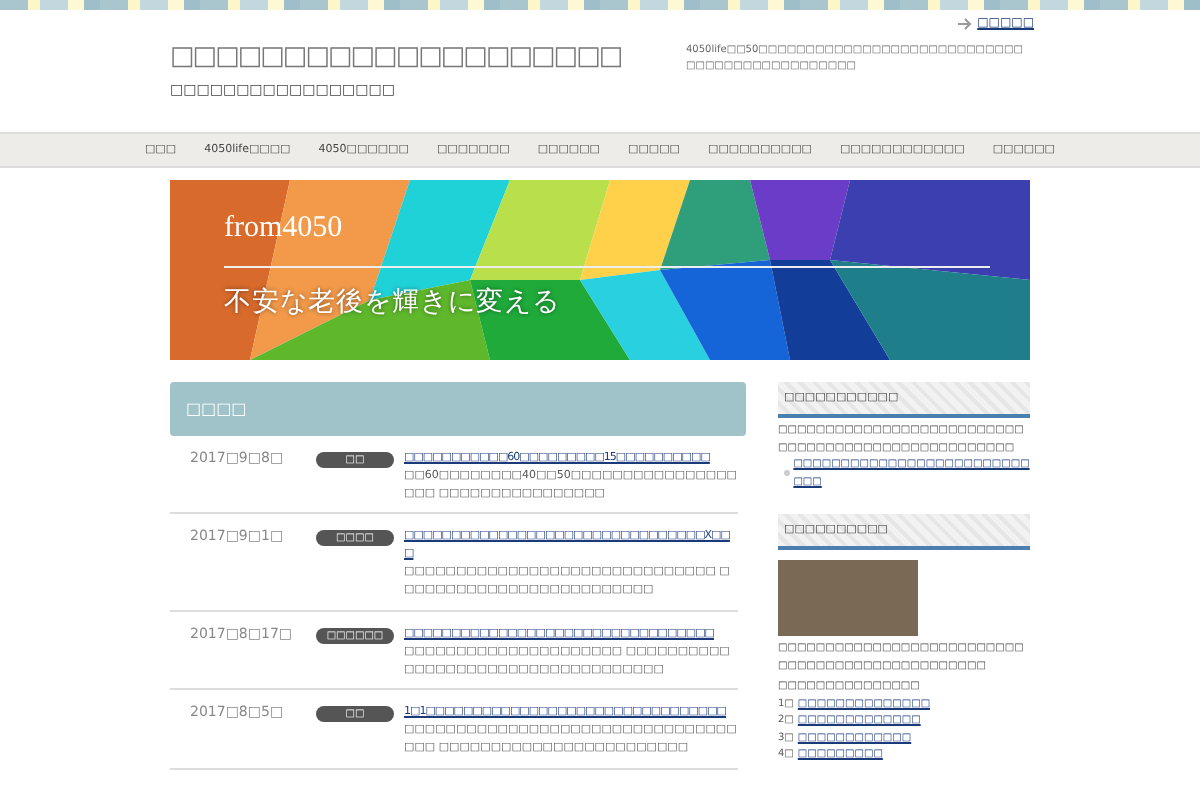 The height and width of the screenshot is (800, 1200). What do you see at coordinates (787, 473) in the screenshot?
I see `bullet-icon` at bounding box center [787, 473].